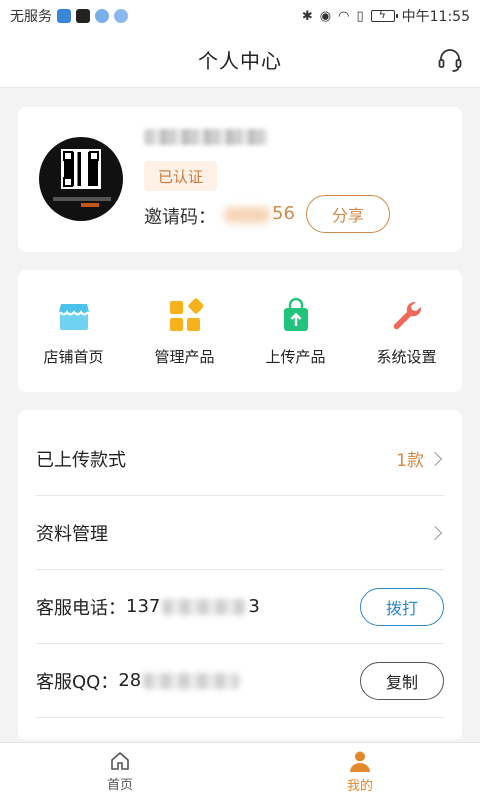  I want to click on avatar, so click(81, 179).